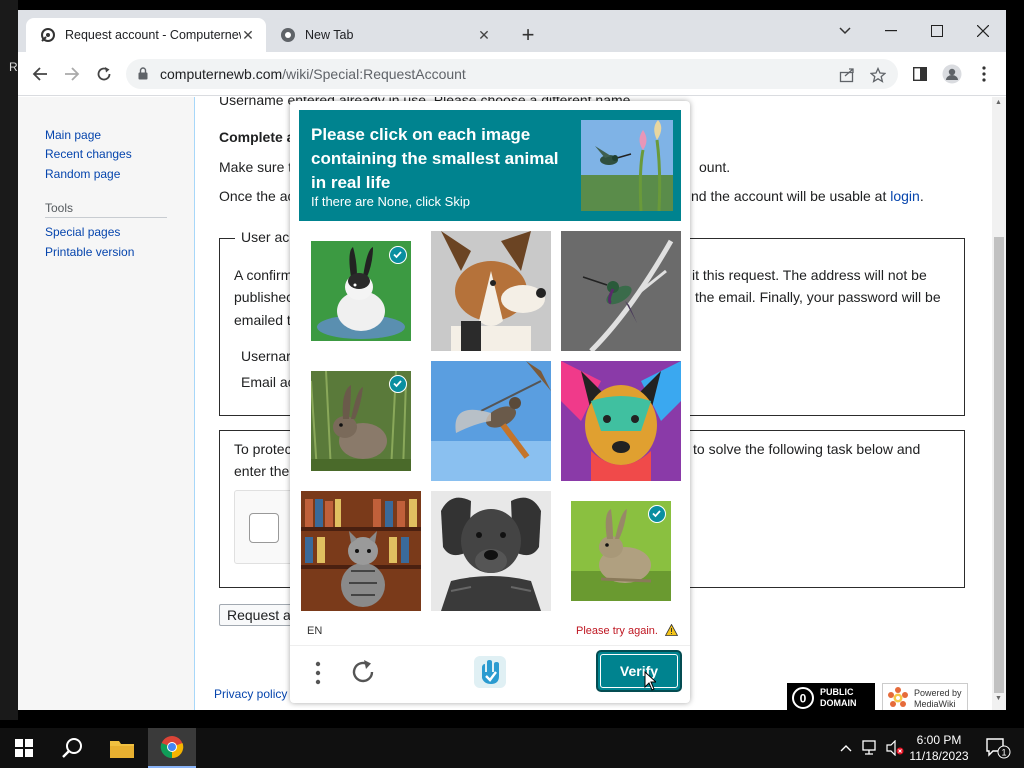 This screenshot has width=1024, height=768. I want to click on confirm-text-3: emailed t, so click(262, 320).